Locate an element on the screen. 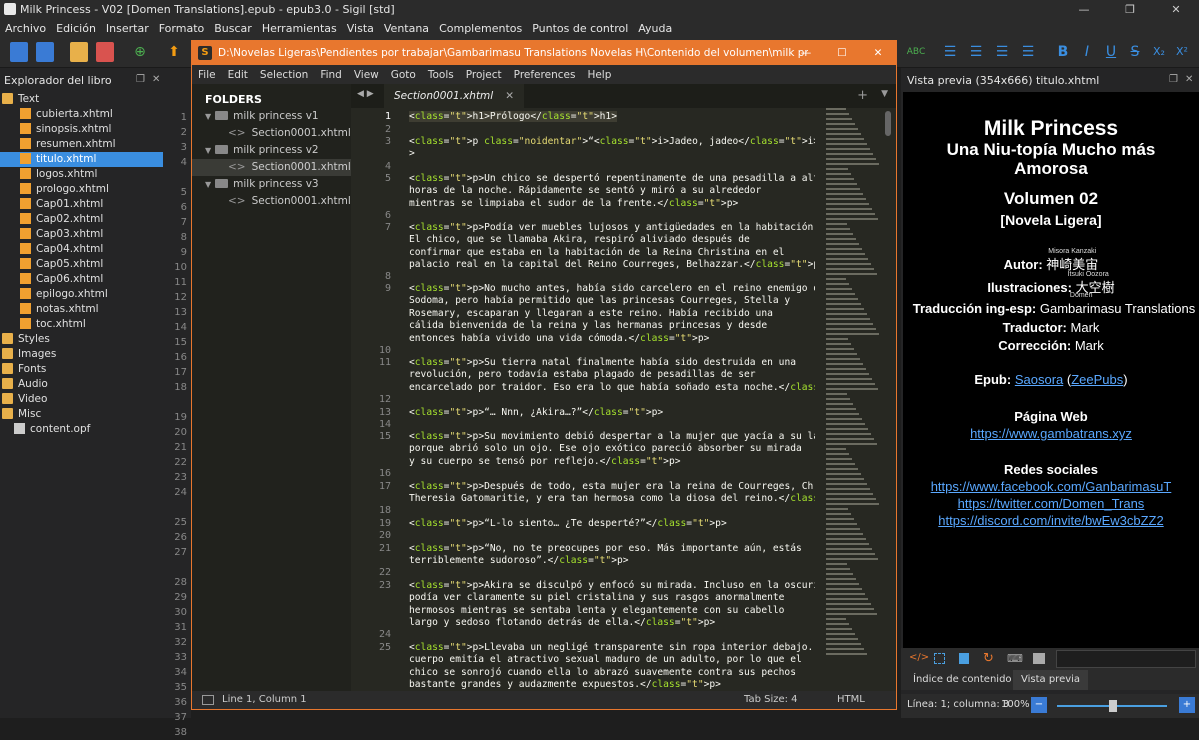  tab-size: Tab Size: 4 is located at coordinates (771, 700).